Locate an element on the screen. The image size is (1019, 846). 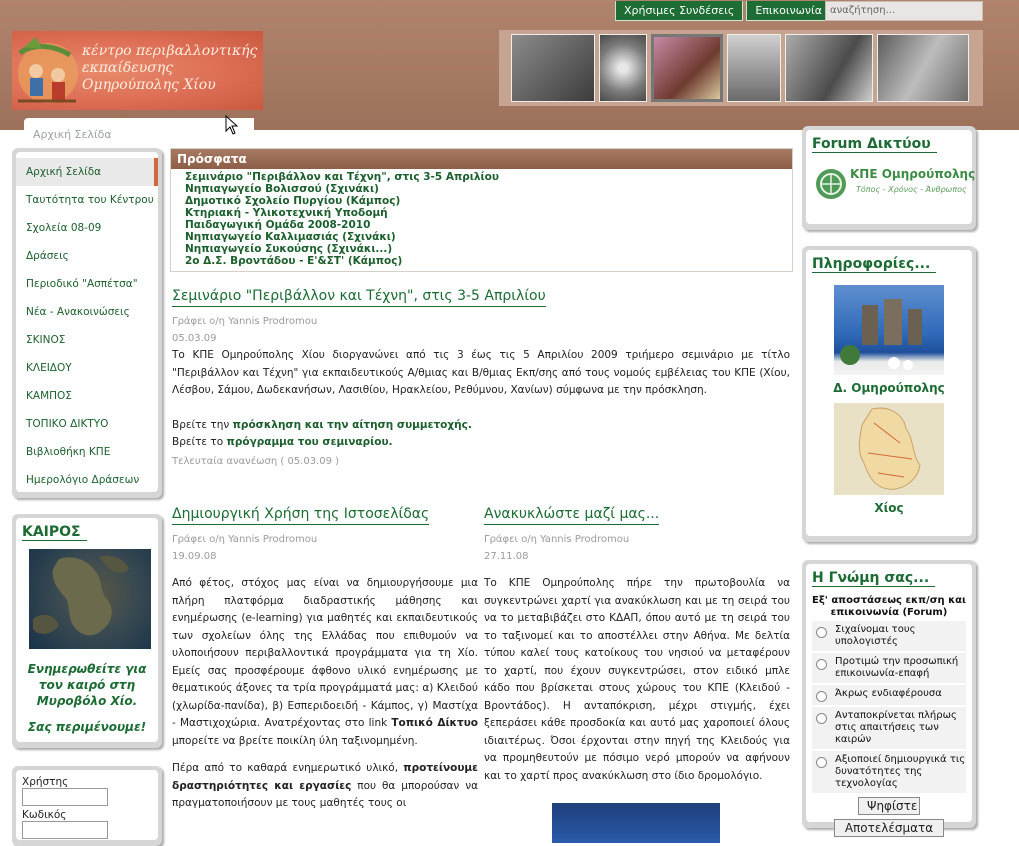
recent-title: Πρόσφατα is located at coordinates (481, 159).